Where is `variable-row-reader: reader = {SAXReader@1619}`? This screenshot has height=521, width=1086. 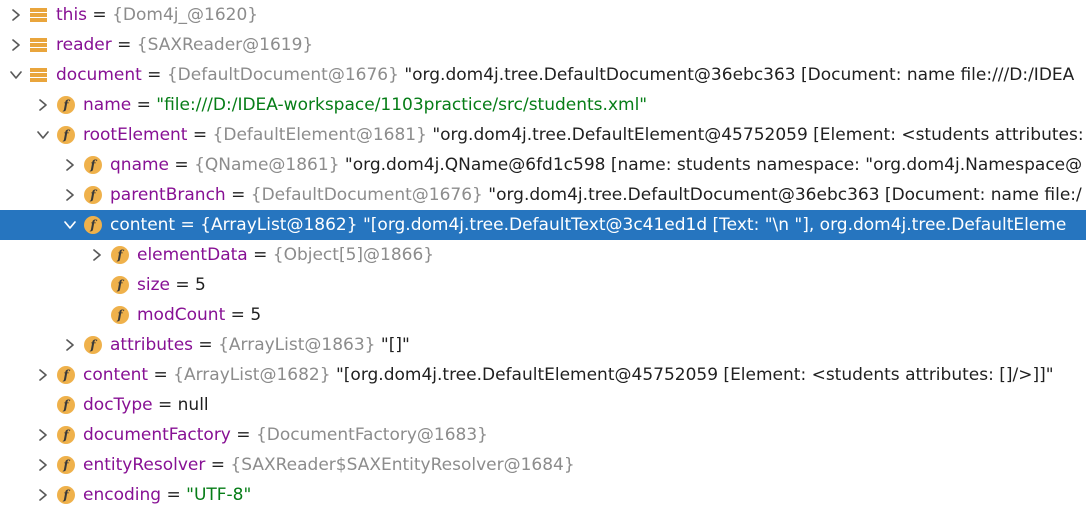
variable-row-reader: reader = {SAXReader@1619} is located at coordinates (543, 45).